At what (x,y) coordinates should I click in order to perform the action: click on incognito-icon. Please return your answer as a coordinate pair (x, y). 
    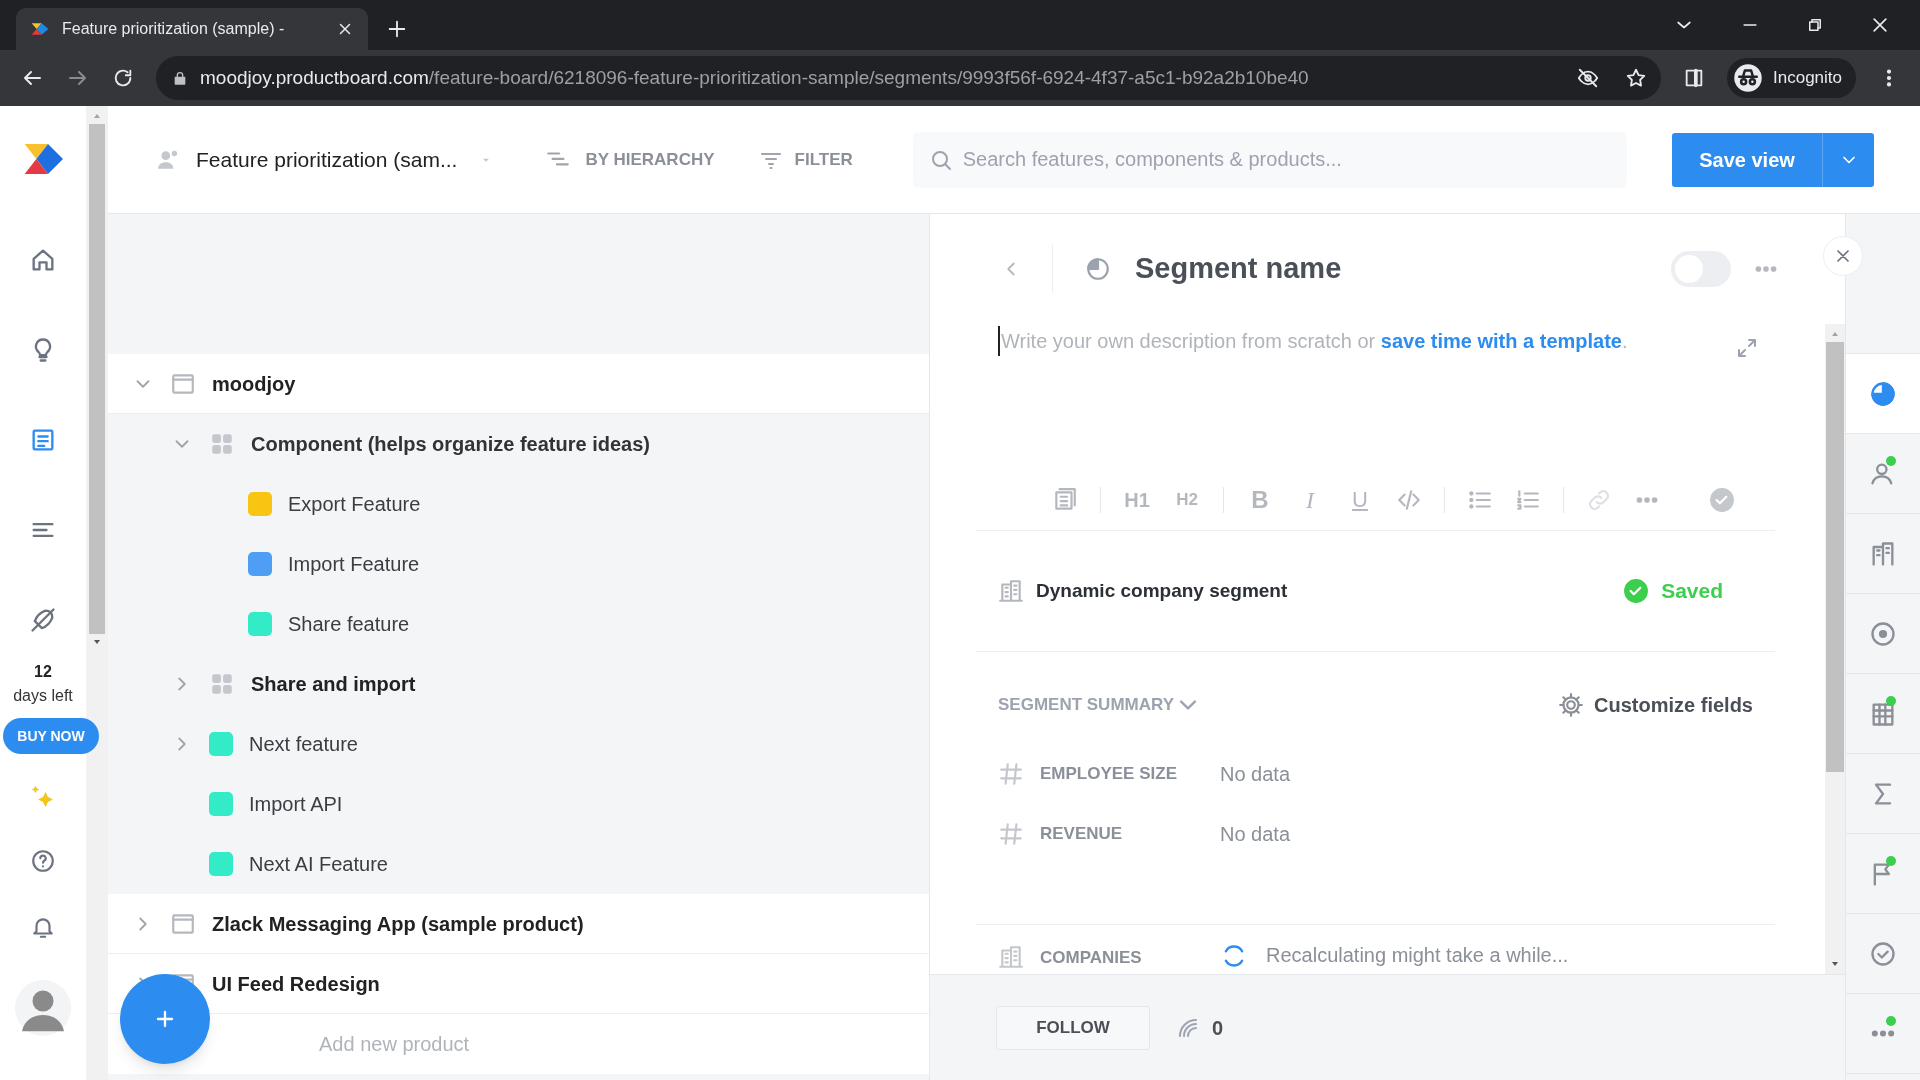
    Looking at the image, I should click on (1748, 78).